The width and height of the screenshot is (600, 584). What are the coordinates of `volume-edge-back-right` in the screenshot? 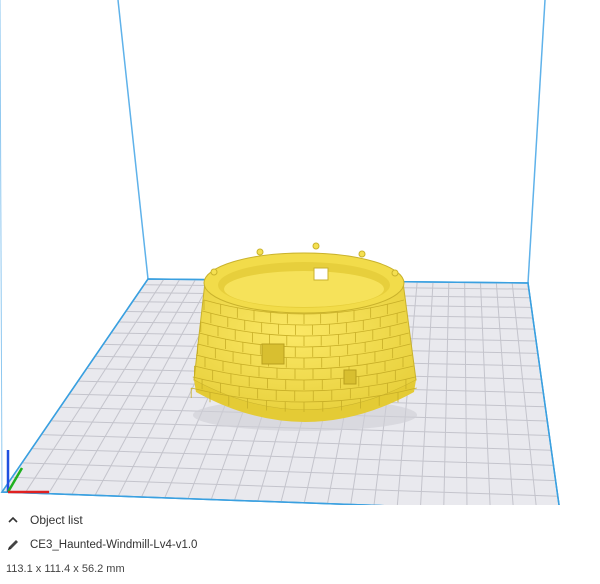 It's located at (536, 142).